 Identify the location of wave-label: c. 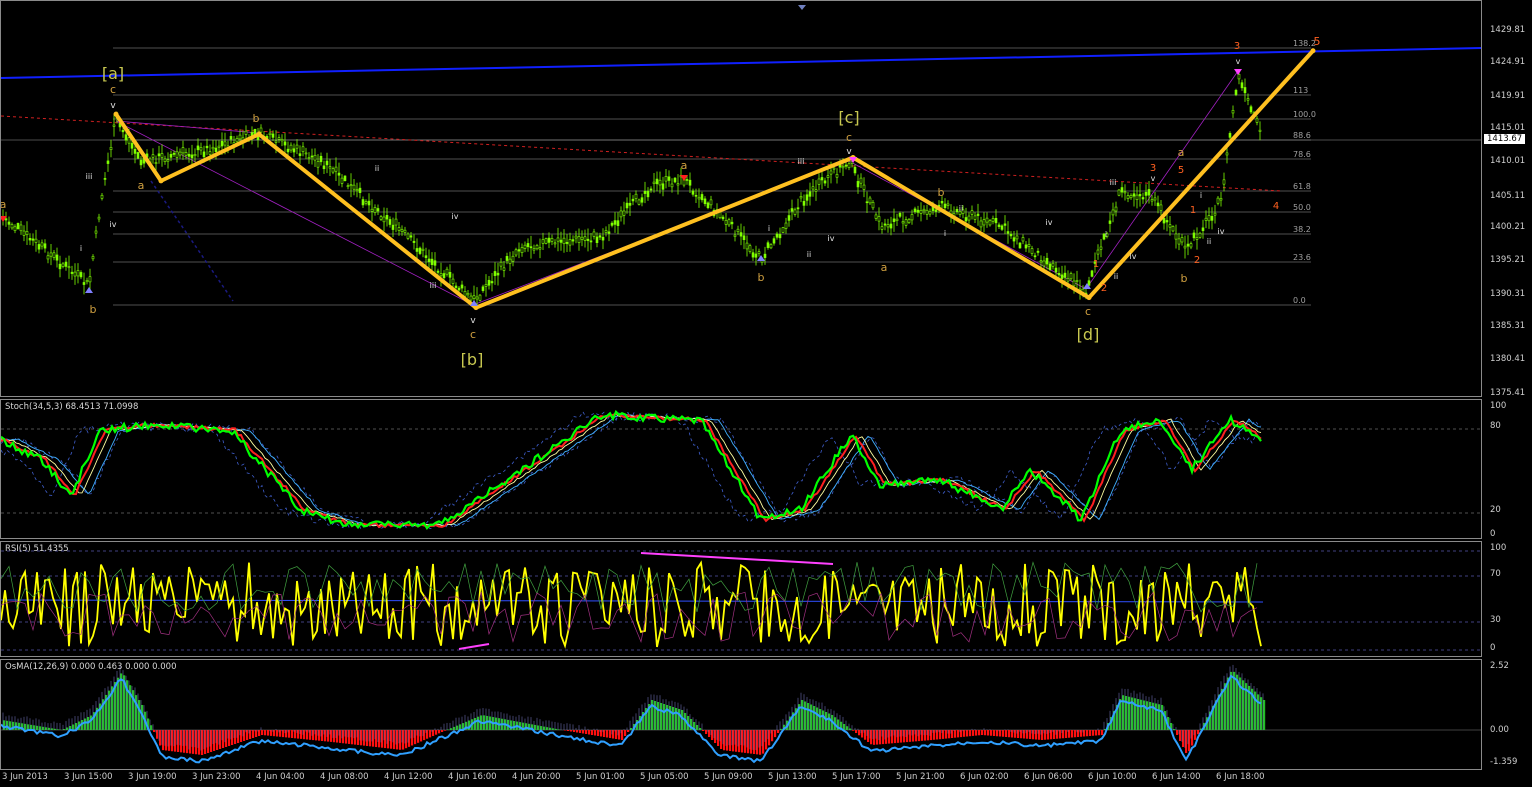
(849, 137).